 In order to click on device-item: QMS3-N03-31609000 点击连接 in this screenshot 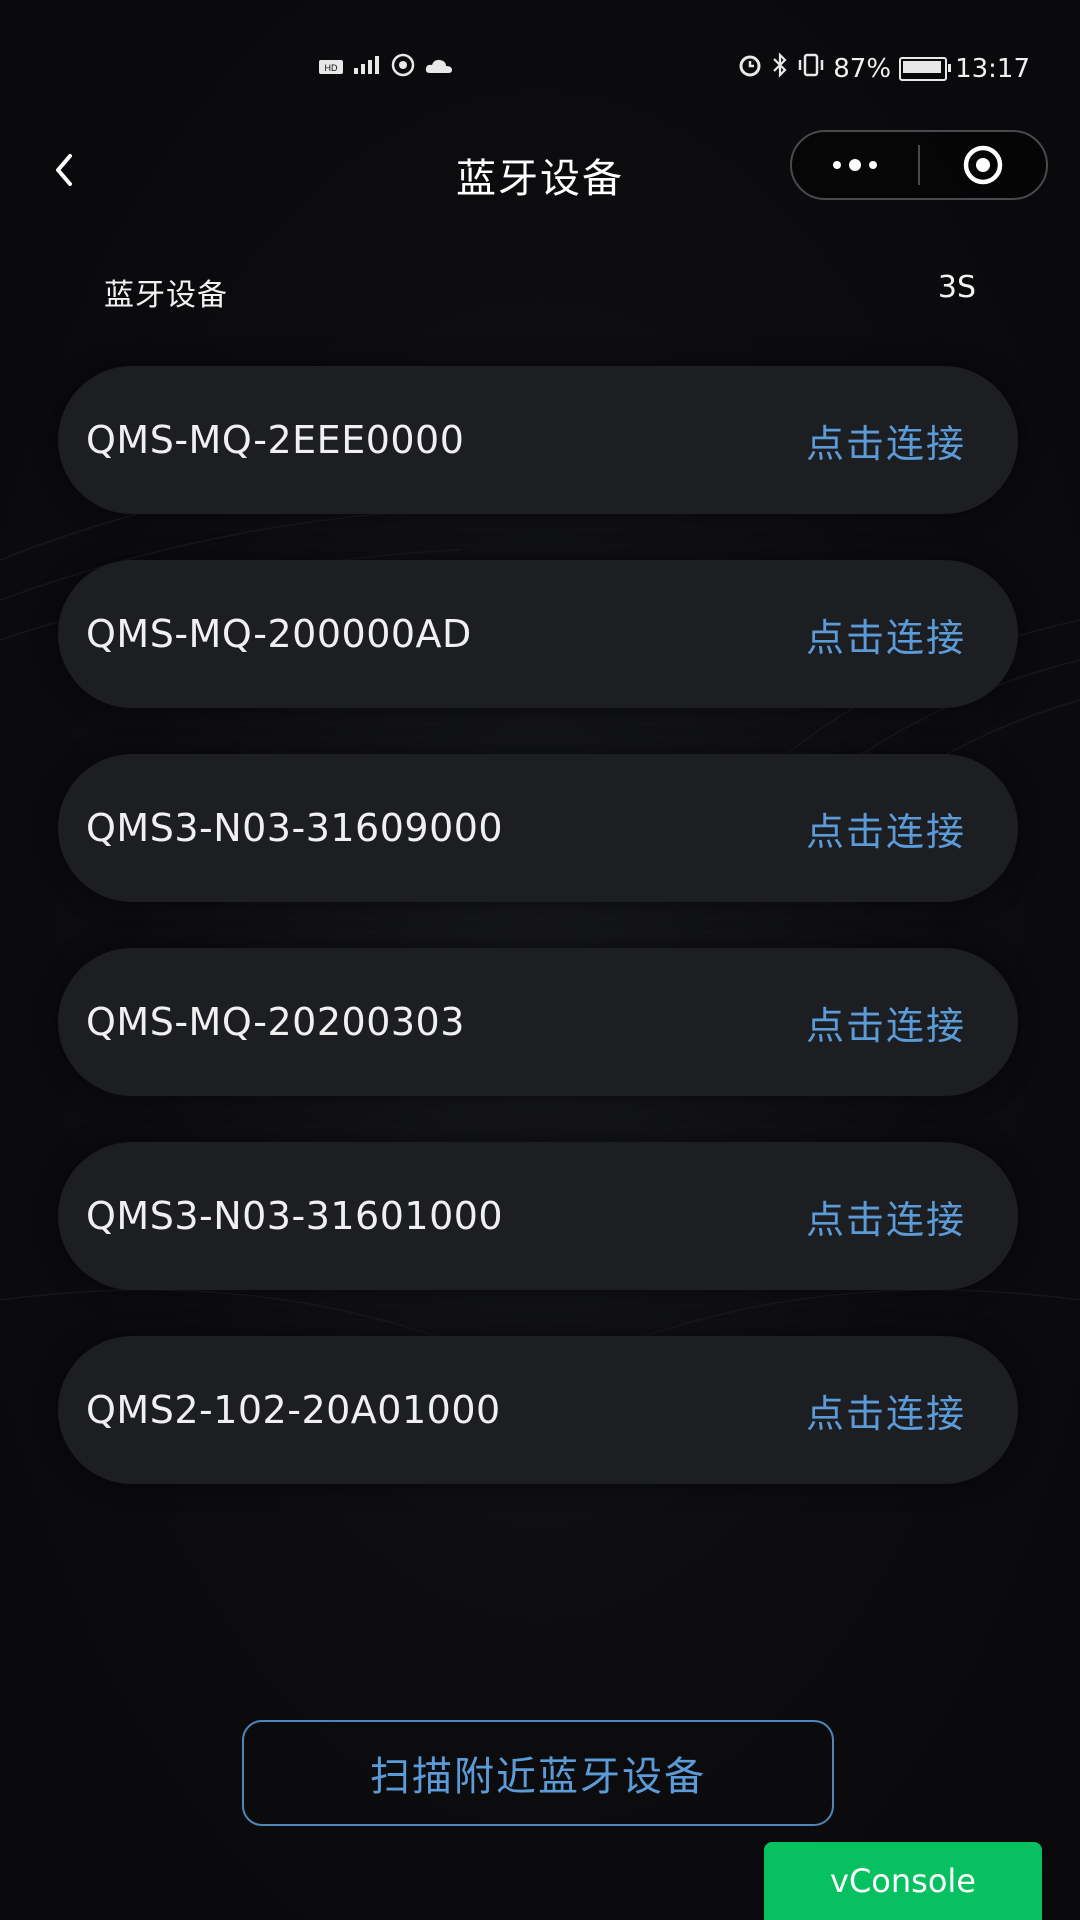, I will do `click(538, 828)`.